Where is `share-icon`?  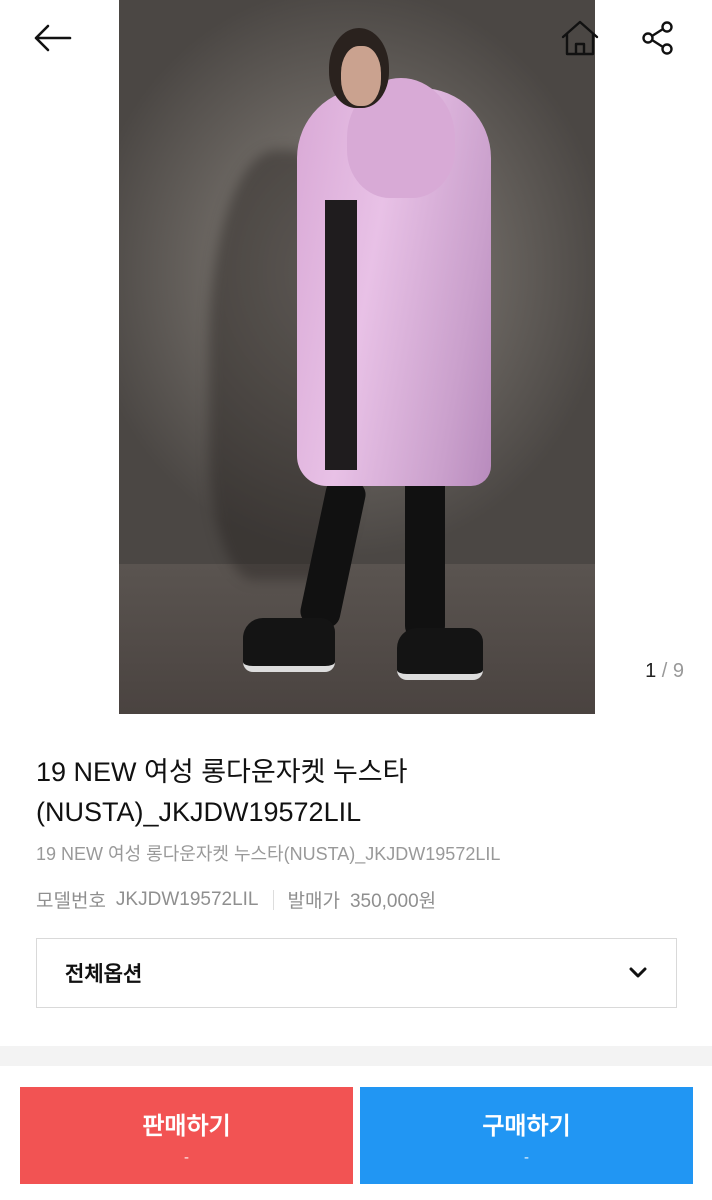
share-icon is located at coordinates (657, 38).